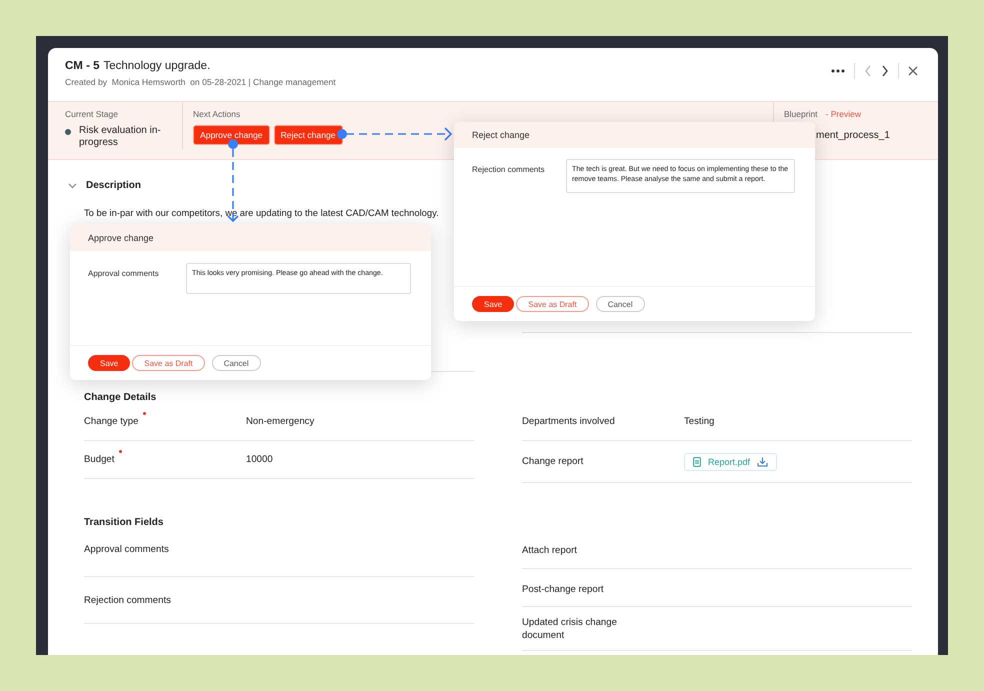 Image resolution: width=984 pixels, height=691 pixels. Describe the element at coordinates (124, 522) in the screenshot. I see `section-heading: Transition Fields` at that location.